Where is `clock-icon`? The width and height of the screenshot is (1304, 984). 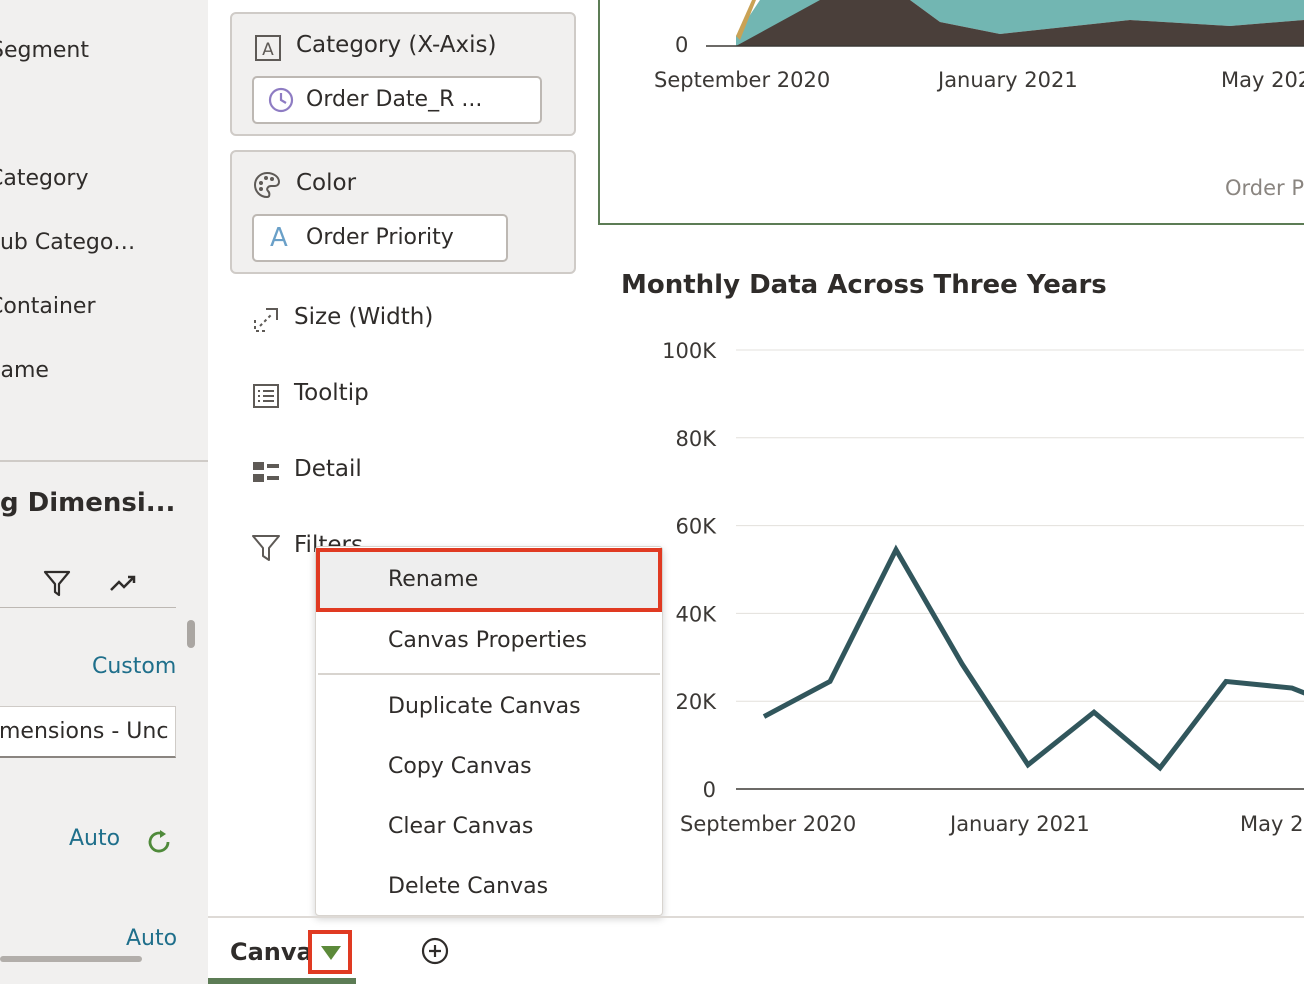
clock-icon is located at coordinates (281, 100).